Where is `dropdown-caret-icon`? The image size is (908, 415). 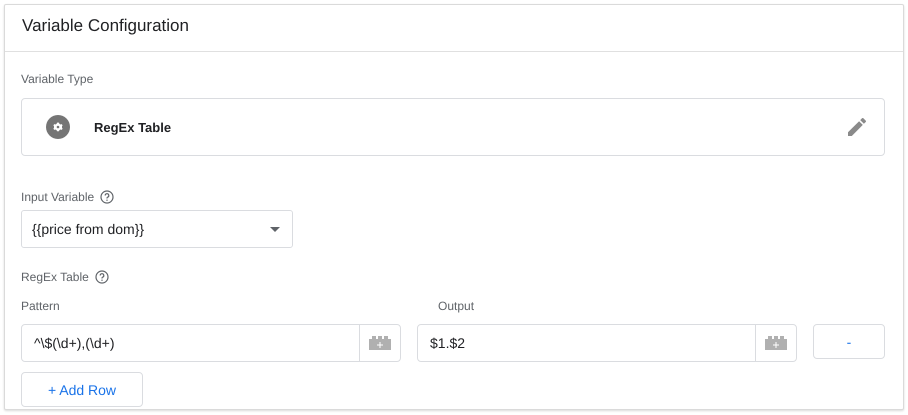 dropdown-caret-icon is located at coordinates (275, 229).